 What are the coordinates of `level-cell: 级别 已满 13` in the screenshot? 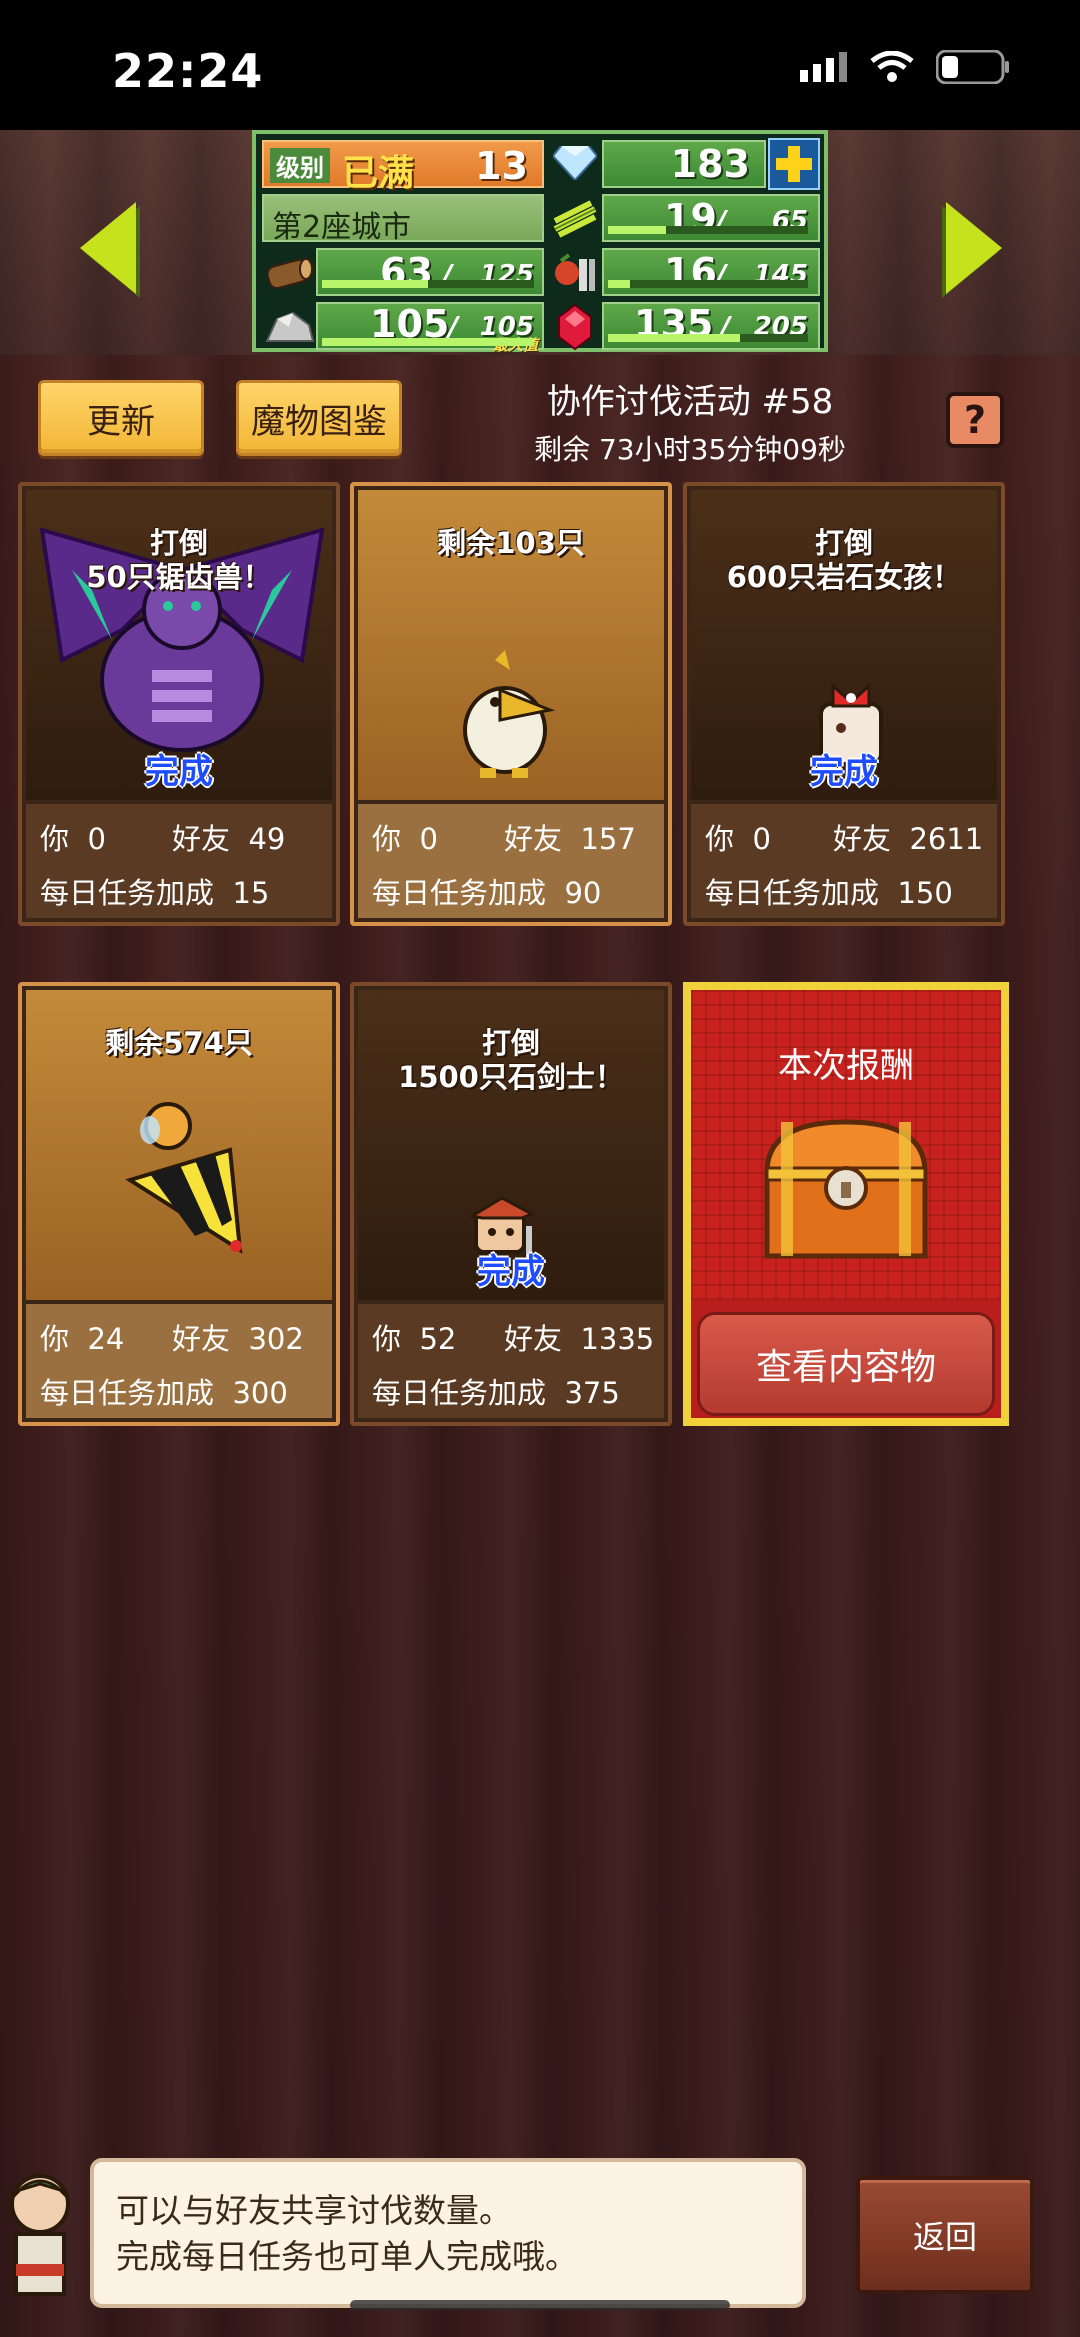 It's located at (403, 167).